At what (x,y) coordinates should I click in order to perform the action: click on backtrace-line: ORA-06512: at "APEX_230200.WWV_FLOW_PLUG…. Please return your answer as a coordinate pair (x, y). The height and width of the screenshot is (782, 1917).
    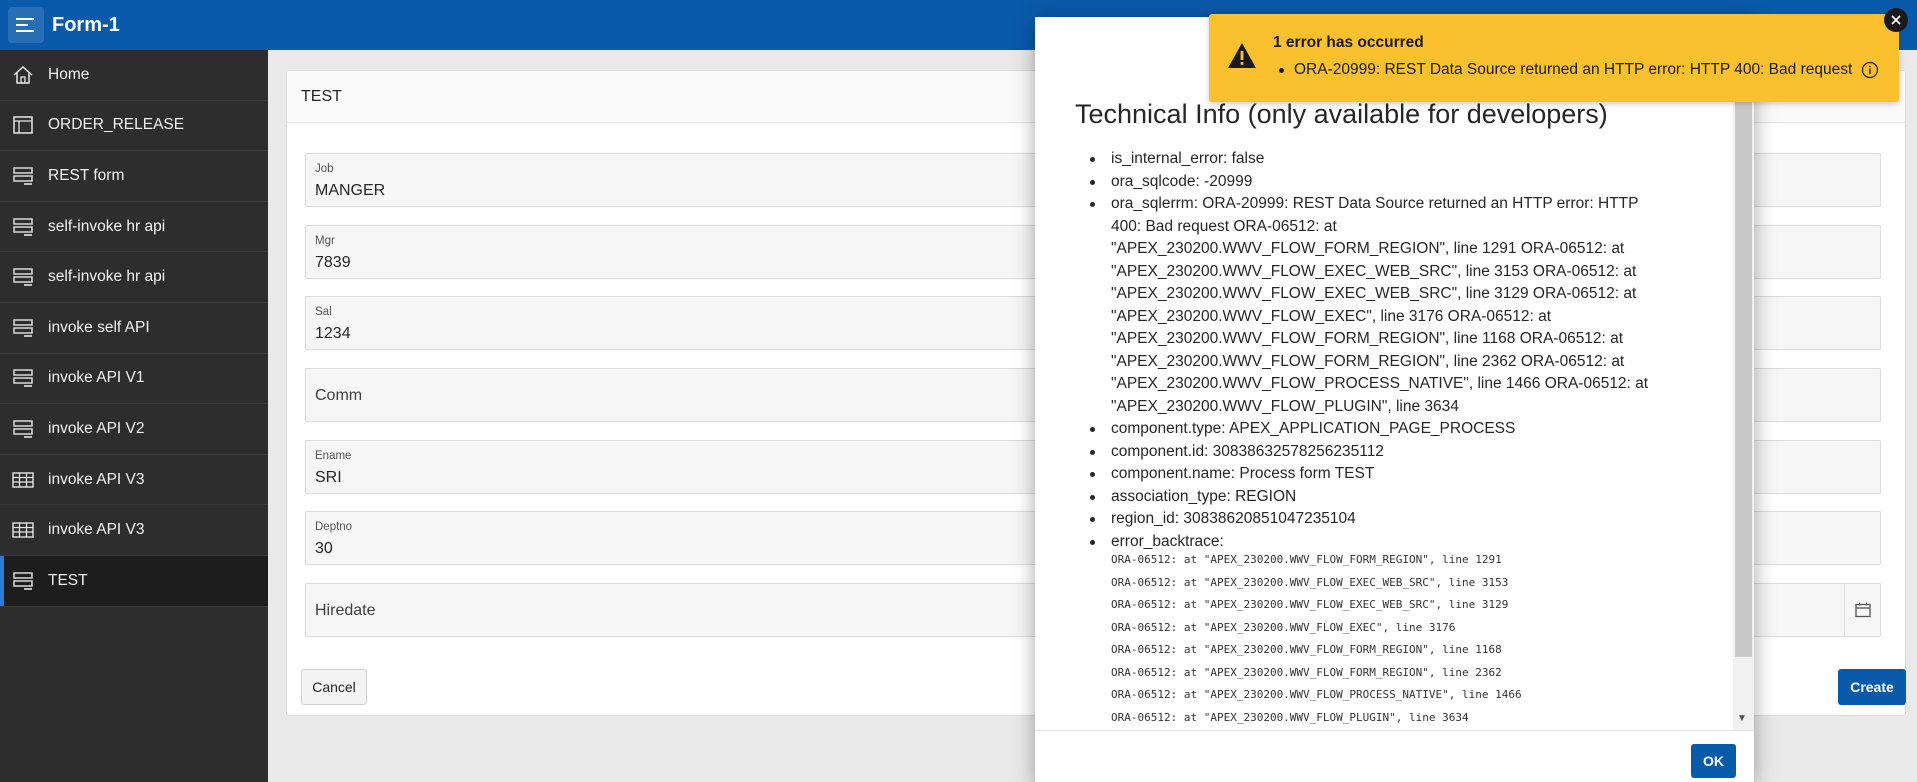
    Looking at the image, I should click on (1290, 717).